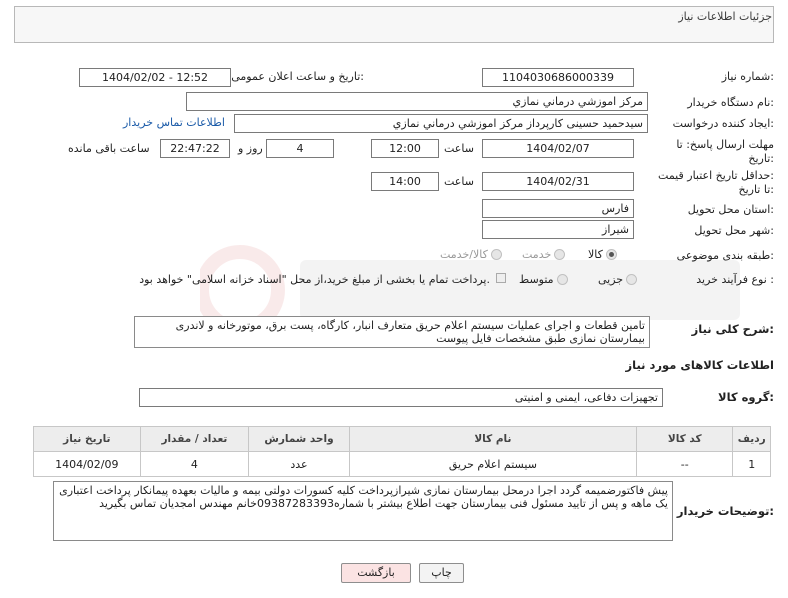 This screenshot has height=598, width=788. Describe the element at coordinates (618, 279) in the screenshot. I see `process-option-minor: جزیی` at that location.